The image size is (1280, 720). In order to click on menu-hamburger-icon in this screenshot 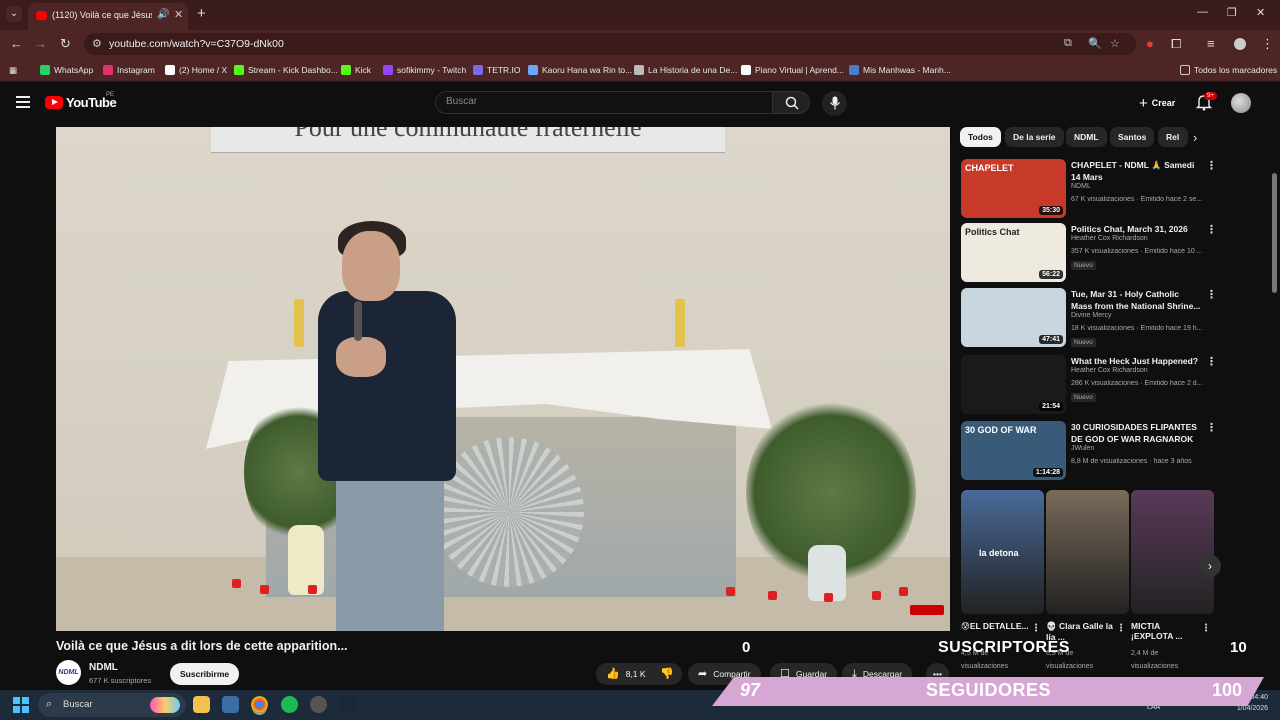, I will do `click(23, 103)`.